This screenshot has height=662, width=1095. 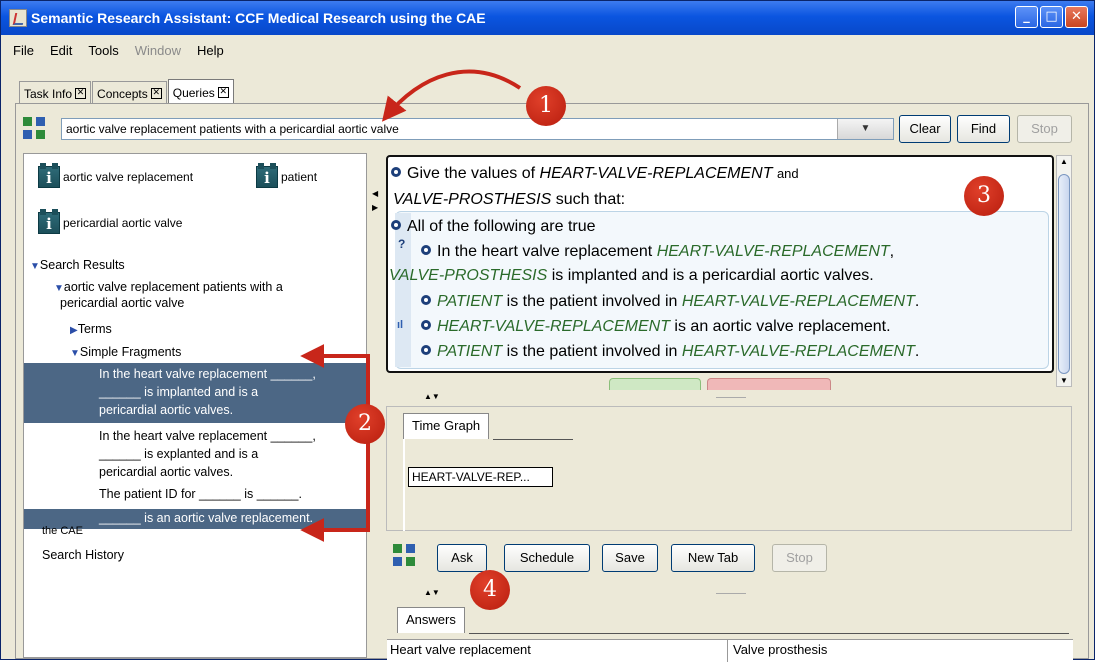 What do you see at coordinates (62, 529) in the screenshot?
I see `tree-node-cae: the CAE` at bounding box center [62, 529].